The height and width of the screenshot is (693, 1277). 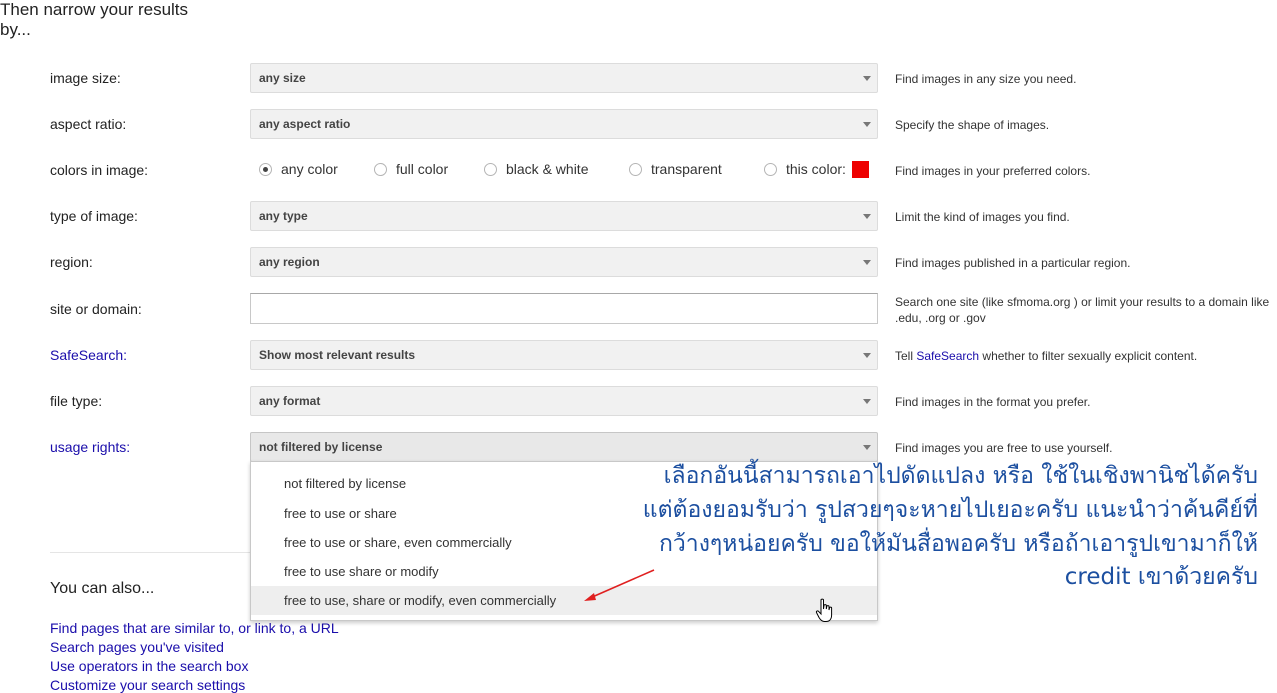 I want to click on image-size-help: Find images in any size you need., so click(x=986, y=79).